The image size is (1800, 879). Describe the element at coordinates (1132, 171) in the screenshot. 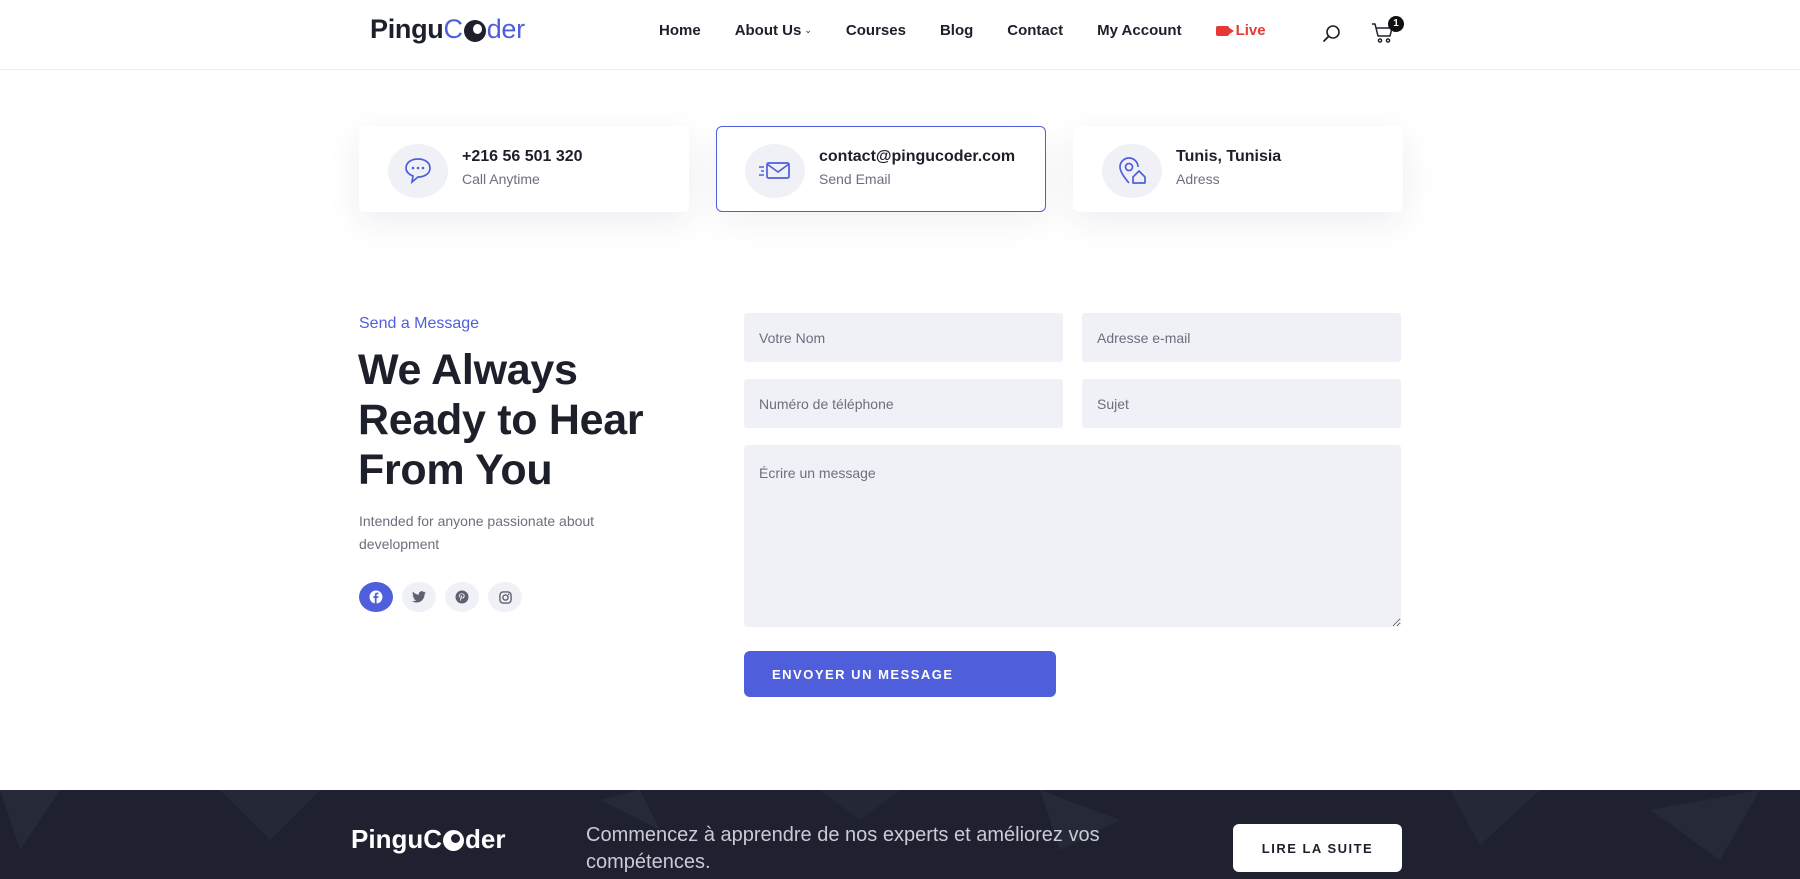

I see `location-home-icon` at that location.